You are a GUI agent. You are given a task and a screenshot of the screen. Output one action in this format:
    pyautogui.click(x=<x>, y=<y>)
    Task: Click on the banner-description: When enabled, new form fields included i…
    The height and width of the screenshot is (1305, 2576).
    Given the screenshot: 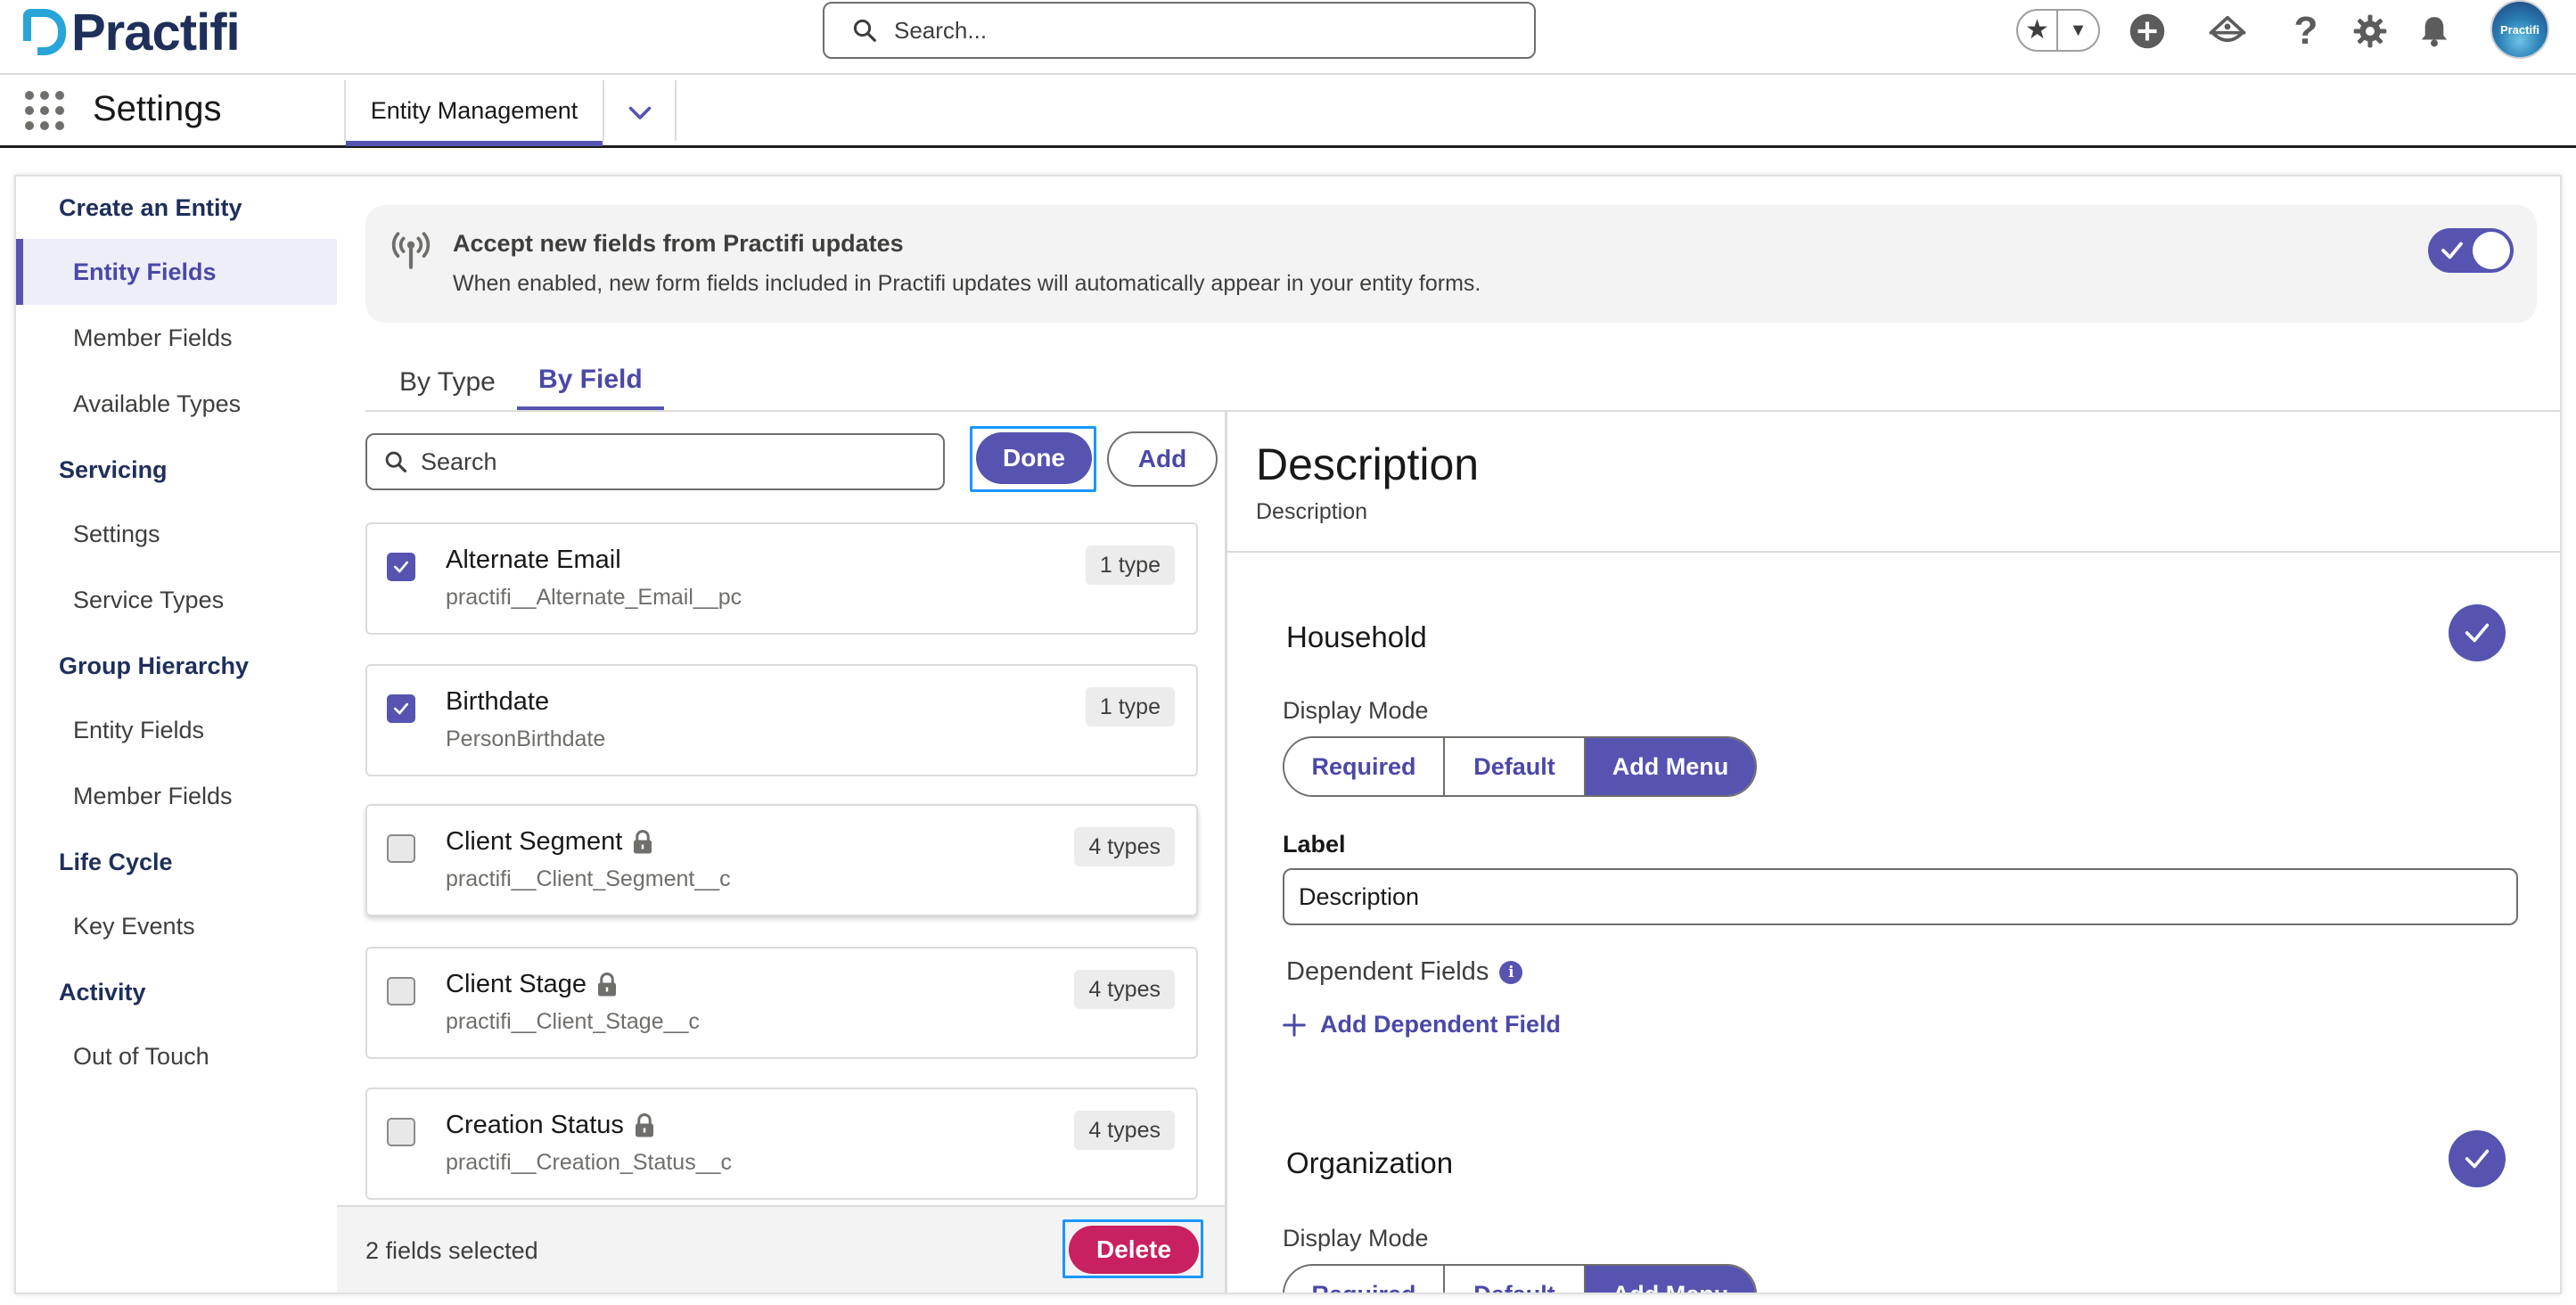 What is the action you would take?
    pyautogui.click(x=967, y=283)
    